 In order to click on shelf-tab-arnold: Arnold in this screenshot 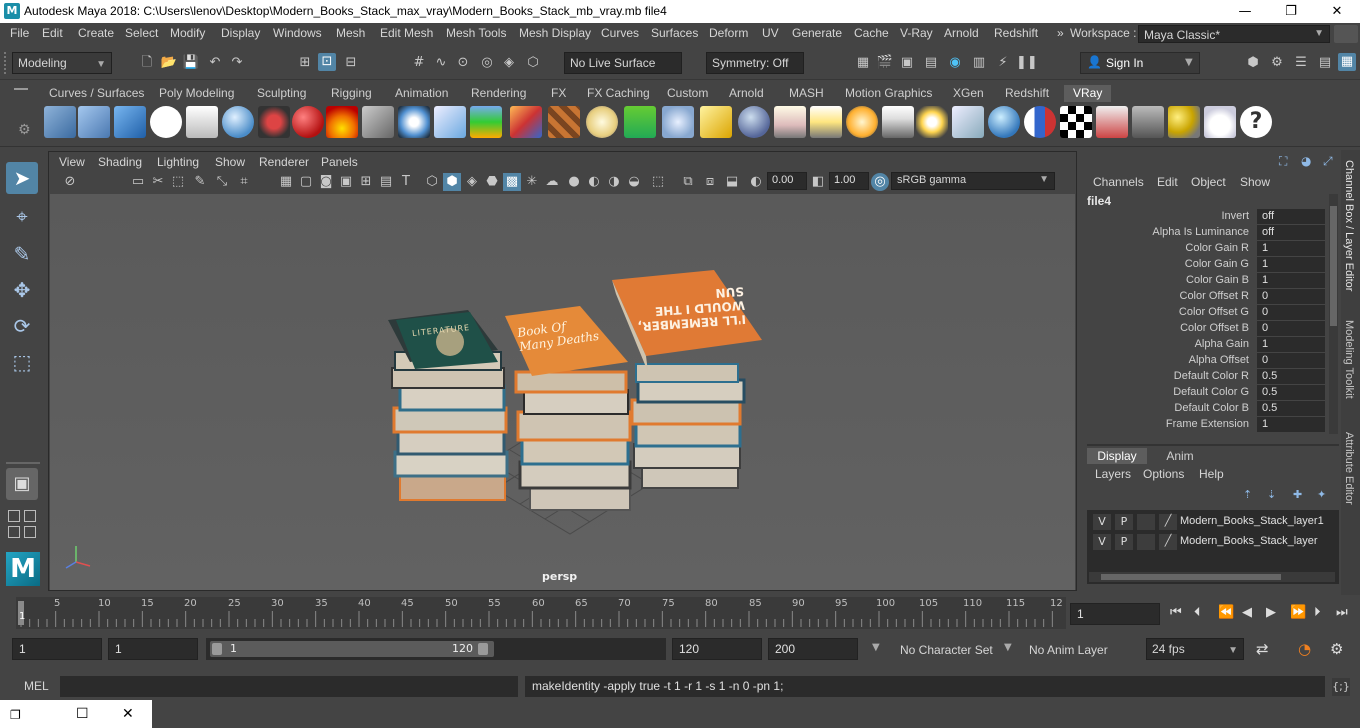, I will do `click(746, 93)`.